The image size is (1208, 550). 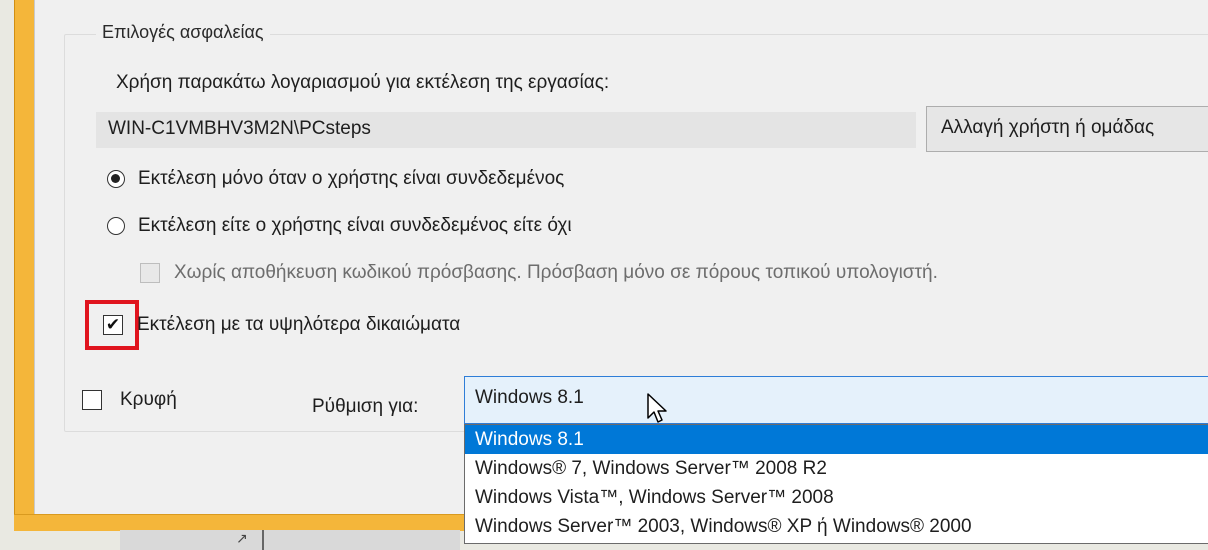 I want to click on configure-for-dropdown: Windows 8.1, so click(x=836, y=400).